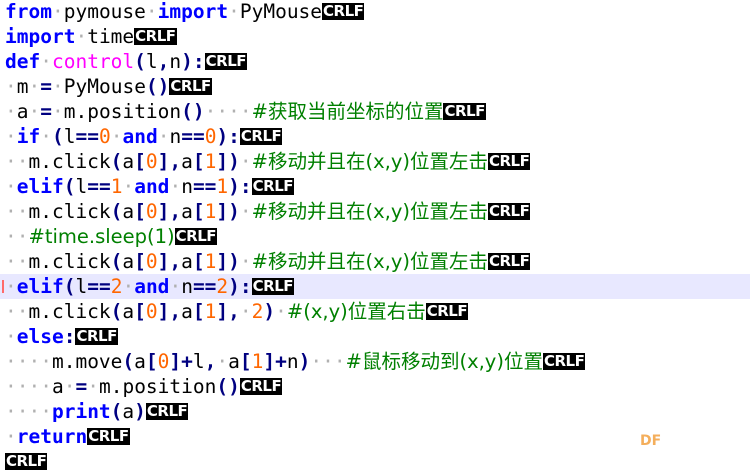 The width and height of the screenshot is (750, 474). What do you see at coordinates (375, 286) in the screenshot?
I see `code-line: ·elif(l==2·and·n==2):CRLF` at bounding box center [375, 286].